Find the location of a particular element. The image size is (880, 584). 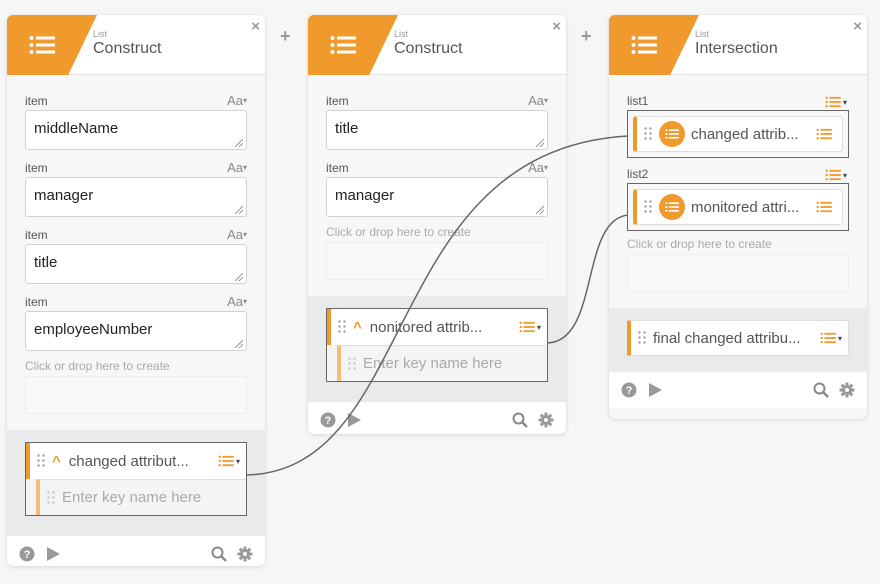

item-input: middleName is located at coordinates (136, 130).